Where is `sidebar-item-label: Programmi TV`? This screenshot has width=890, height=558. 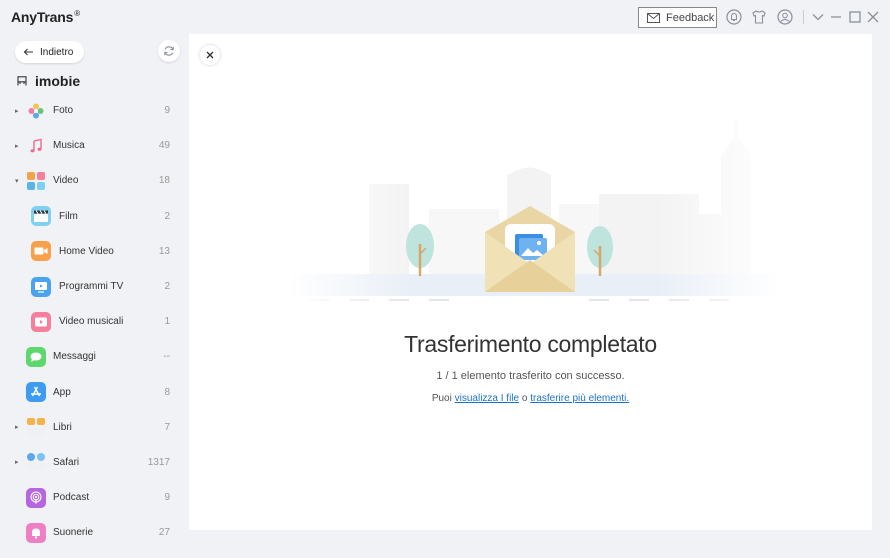
sidebar-item-label: Programmi TV is located at coordinates (91, 287).